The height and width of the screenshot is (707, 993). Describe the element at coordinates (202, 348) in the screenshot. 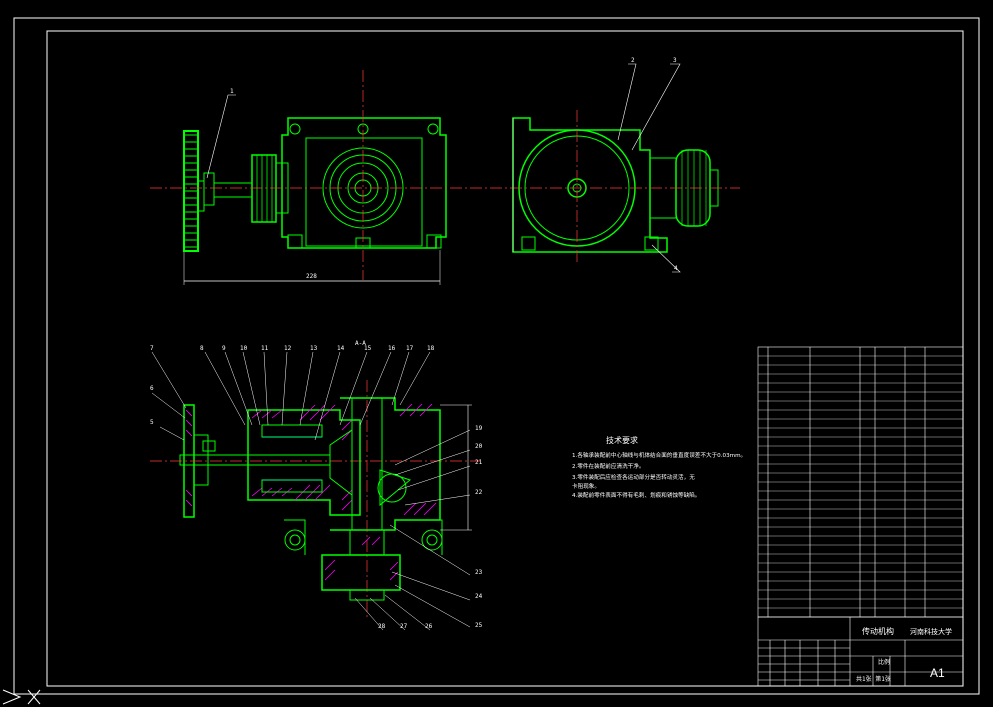

I see `part-label-8: 8` at that location.